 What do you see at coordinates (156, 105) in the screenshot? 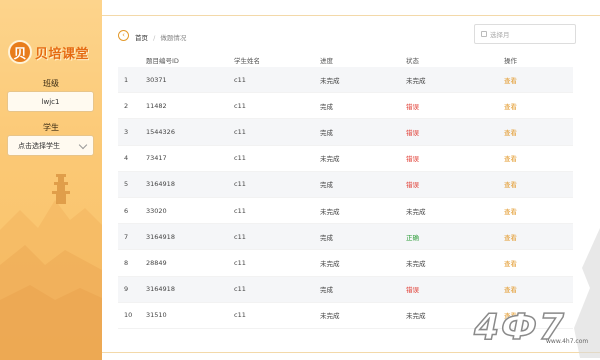
I see `row-question-id: 11482` at bounding box center [156, 105].